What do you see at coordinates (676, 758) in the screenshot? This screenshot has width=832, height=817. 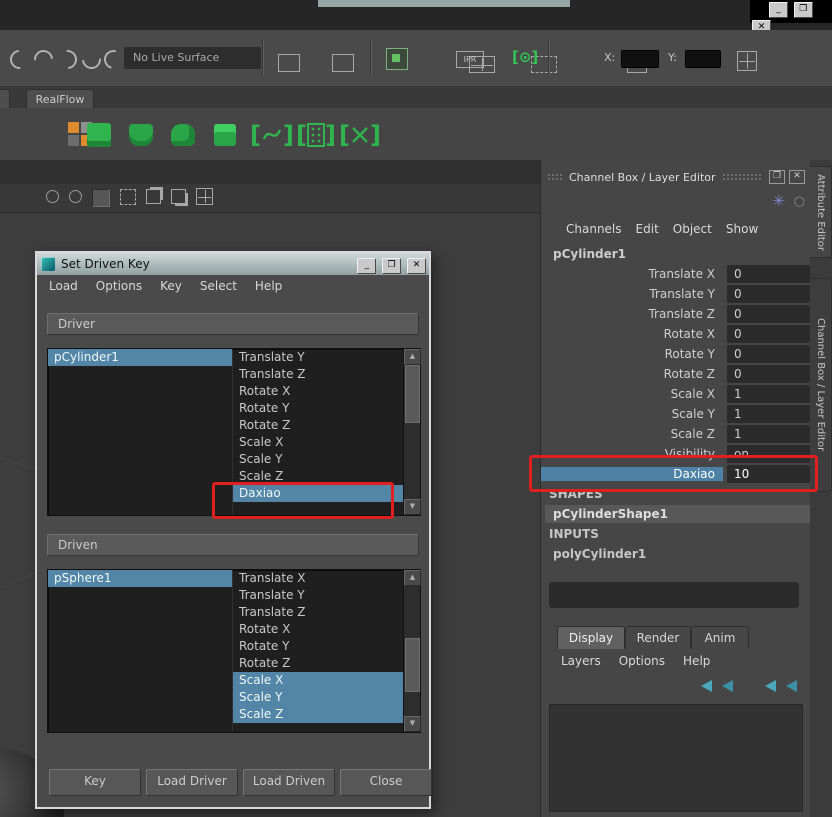 I see `layer-list-area` at bounding box center [676, 758].